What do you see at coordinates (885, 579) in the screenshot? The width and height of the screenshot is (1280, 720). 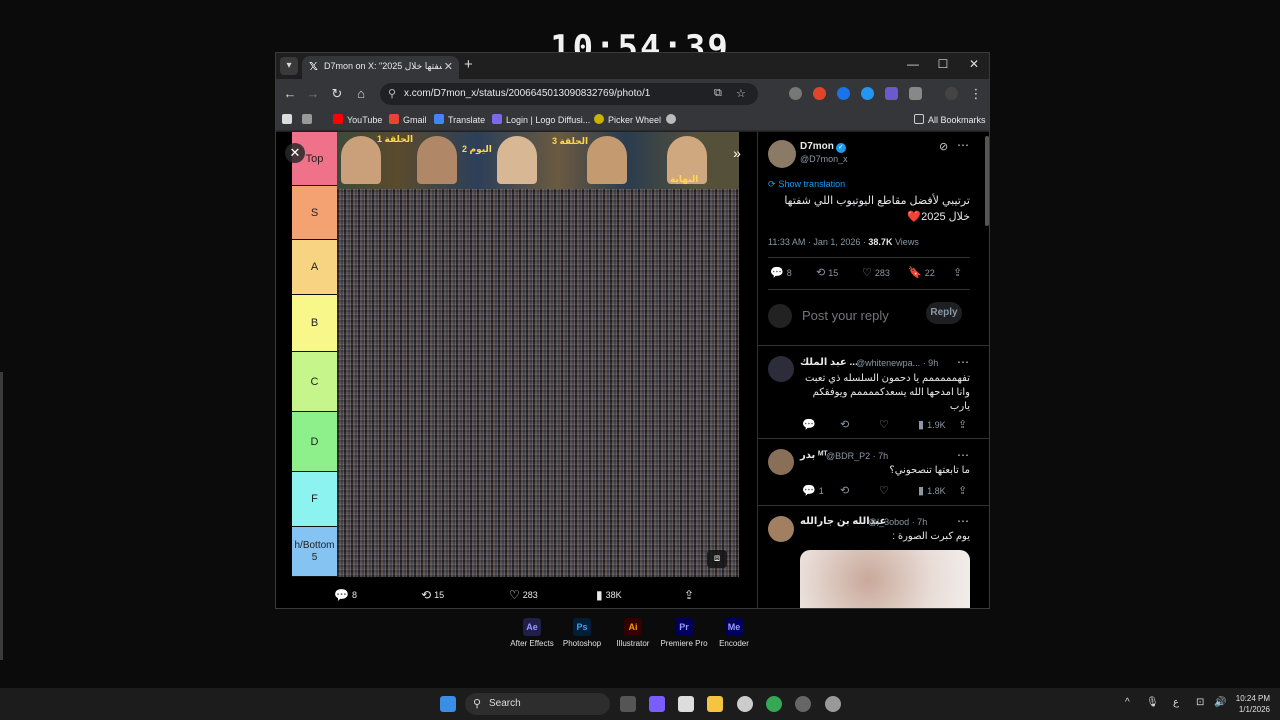 I see `reply-image` at bounding box center [885, 579].